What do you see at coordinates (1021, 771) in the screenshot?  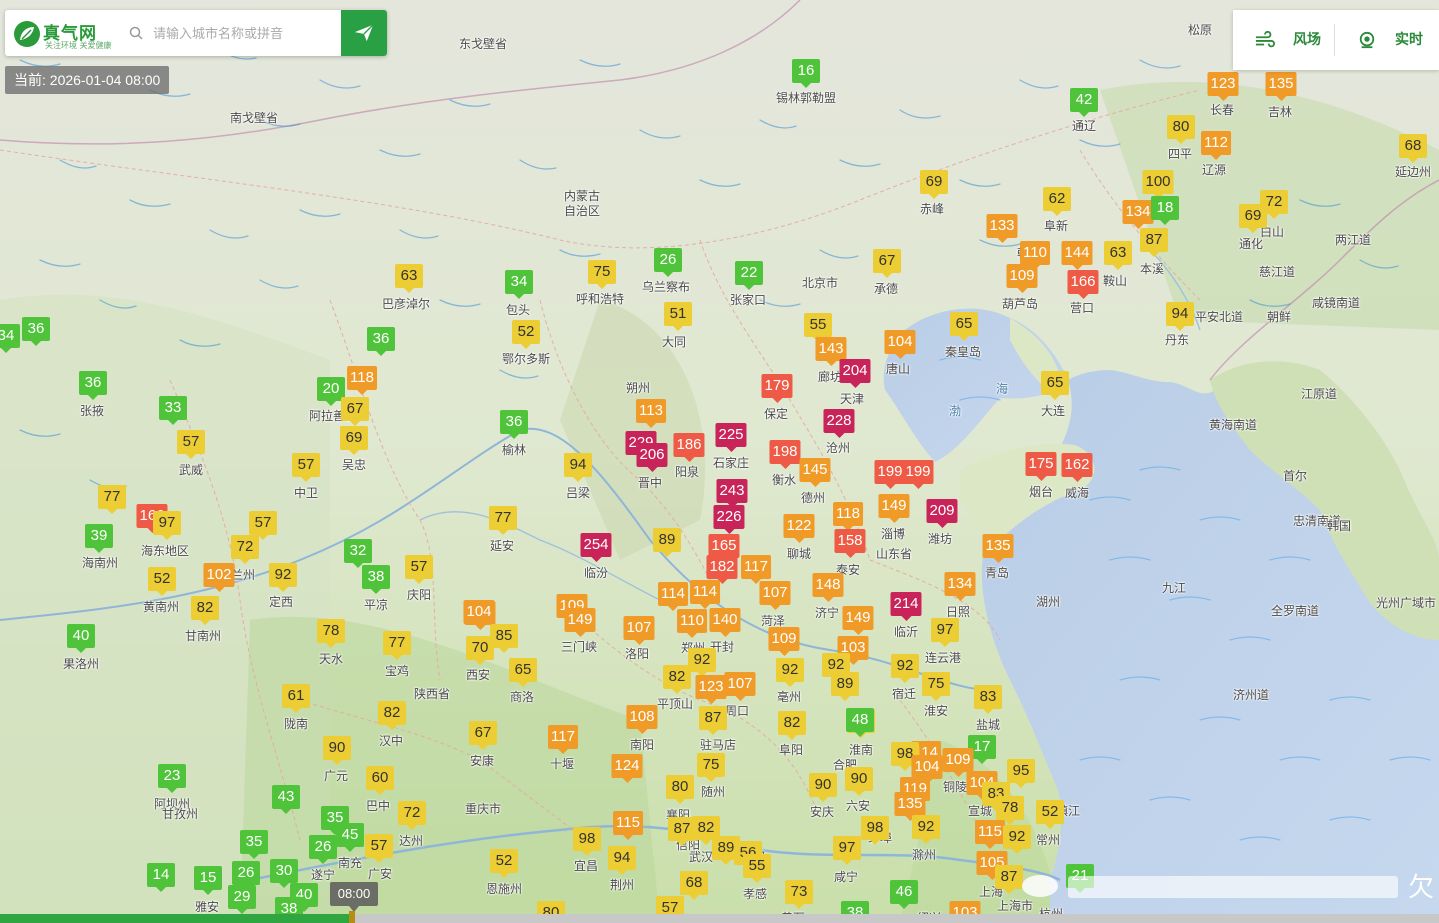 I see `aqi-station-marker: 95` at bounding box center [1021, 771].